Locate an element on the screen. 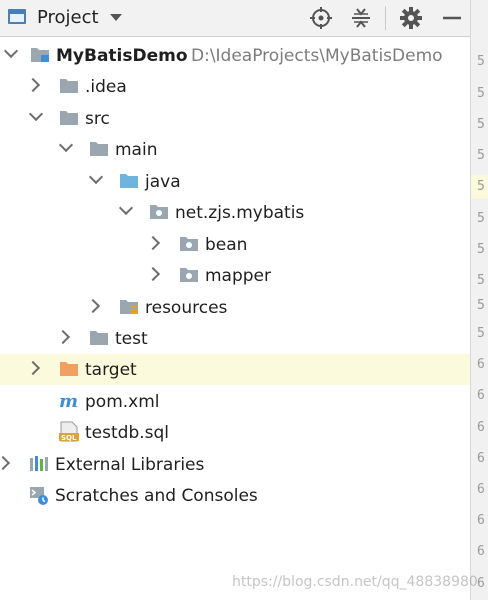  watermark: https://blog.csdn.net/qq_48838980 is located at coordinates (355, 582).